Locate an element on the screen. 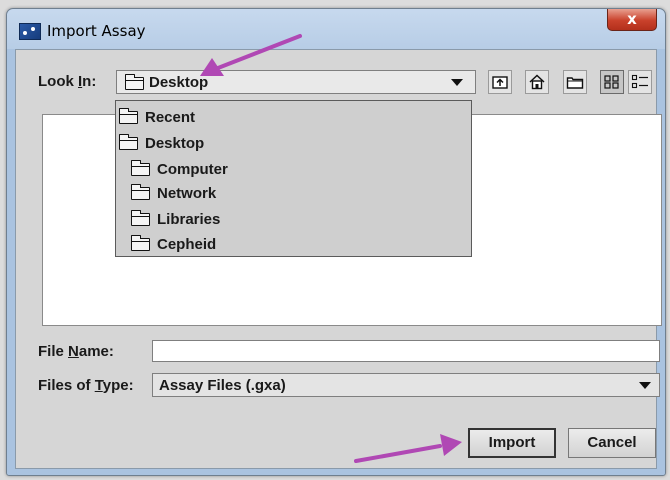 Image resolution: width=670 pixels, height=480 pixels. files-of-type-label: Files of Type: is located at coordinates (86, 385).